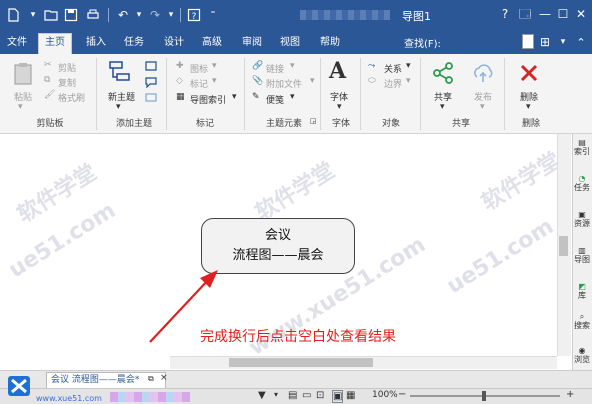 The width and height of the screenshot is (592, 404). What do you see at coordinates (320, 395) in the screenshot?
I see `zoom-fit-icon: ⊡` at bounding box center [320, 395].